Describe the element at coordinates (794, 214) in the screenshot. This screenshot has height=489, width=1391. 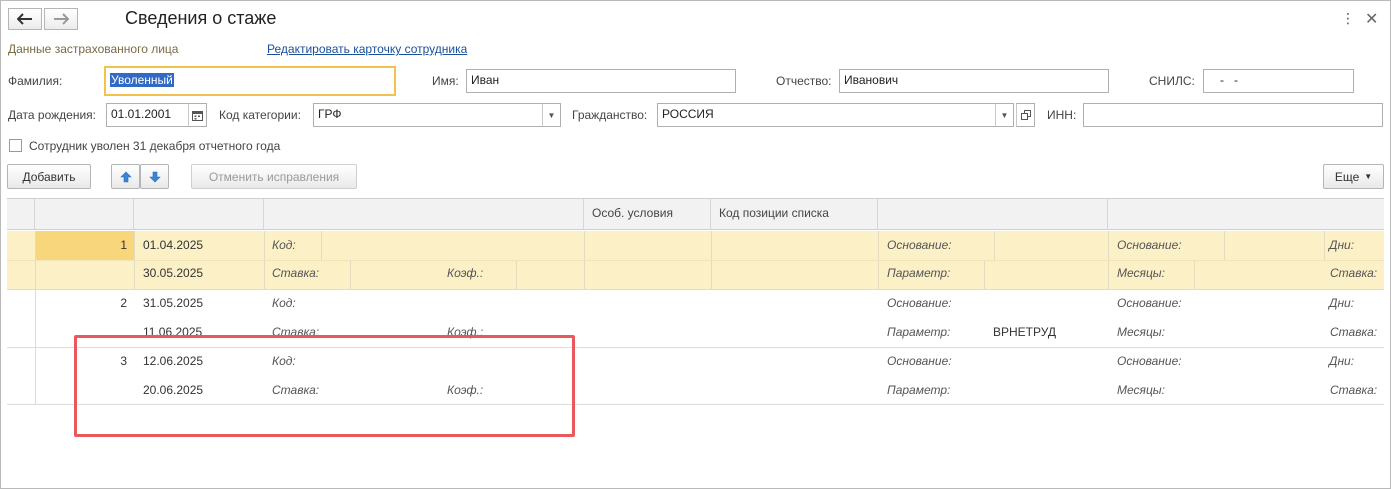
I see `column-header-list-position-code: Код позиции списка` at that location.